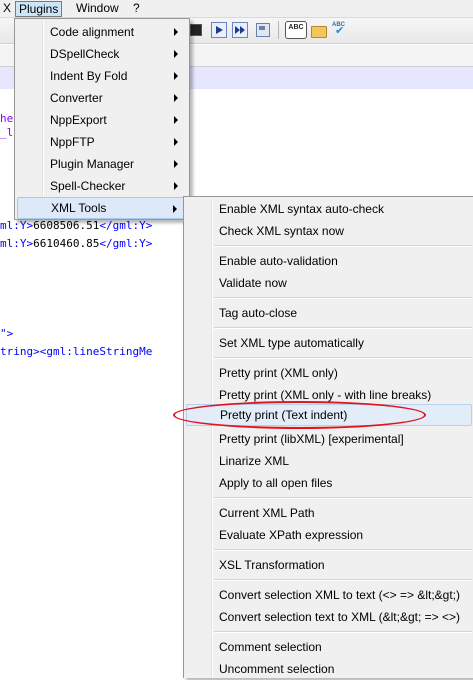 This screenshot has height=680, width=473. Describe the element at coordinates (7, 9) in the screenshot. I see `menu-x: X` at that location.